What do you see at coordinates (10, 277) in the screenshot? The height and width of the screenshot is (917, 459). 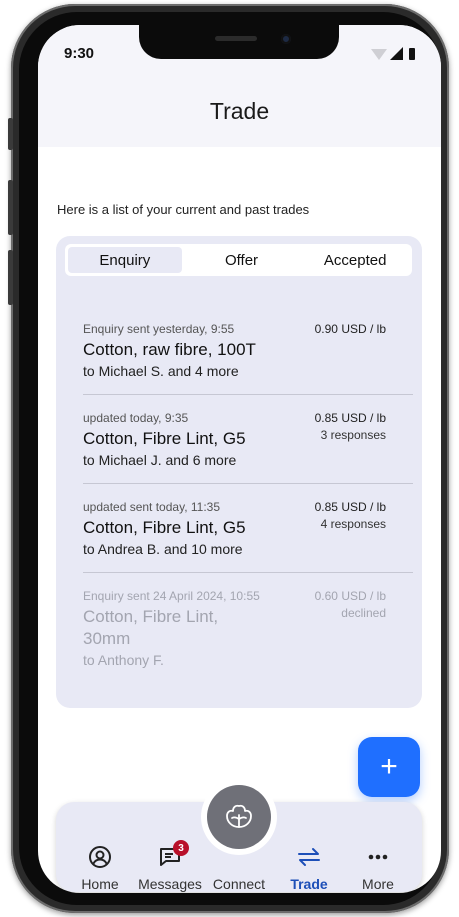 I see `side-button-volume-down` at bounding box center [10, 277].